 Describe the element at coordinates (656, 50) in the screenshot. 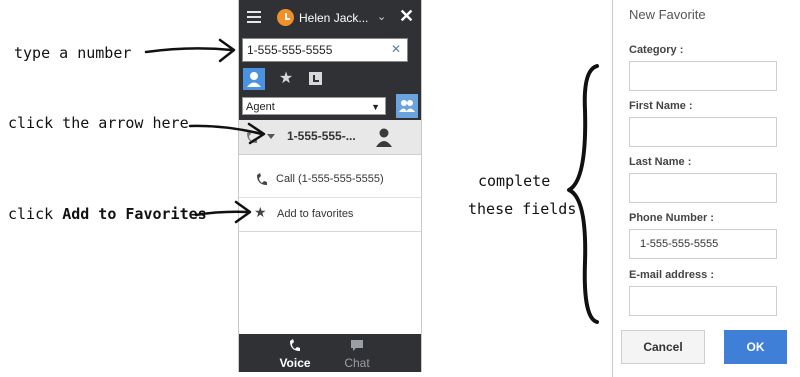

I see `category-label: Category :` at that location.